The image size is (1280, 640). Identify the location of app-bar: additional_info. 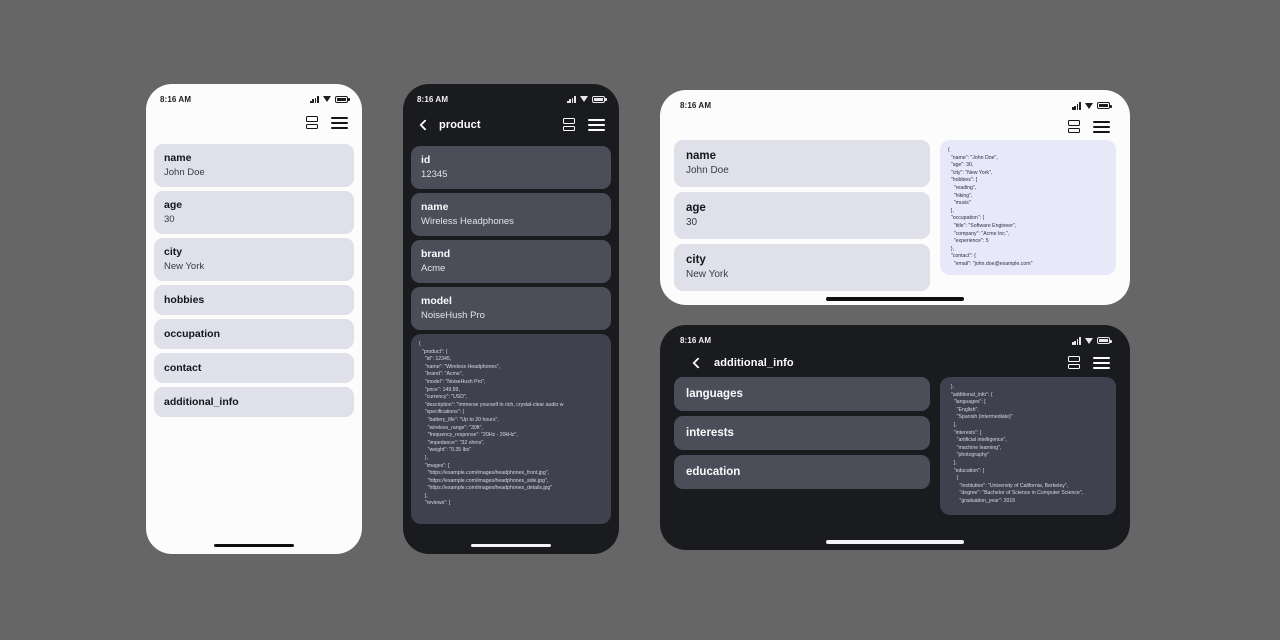
(895, 363).